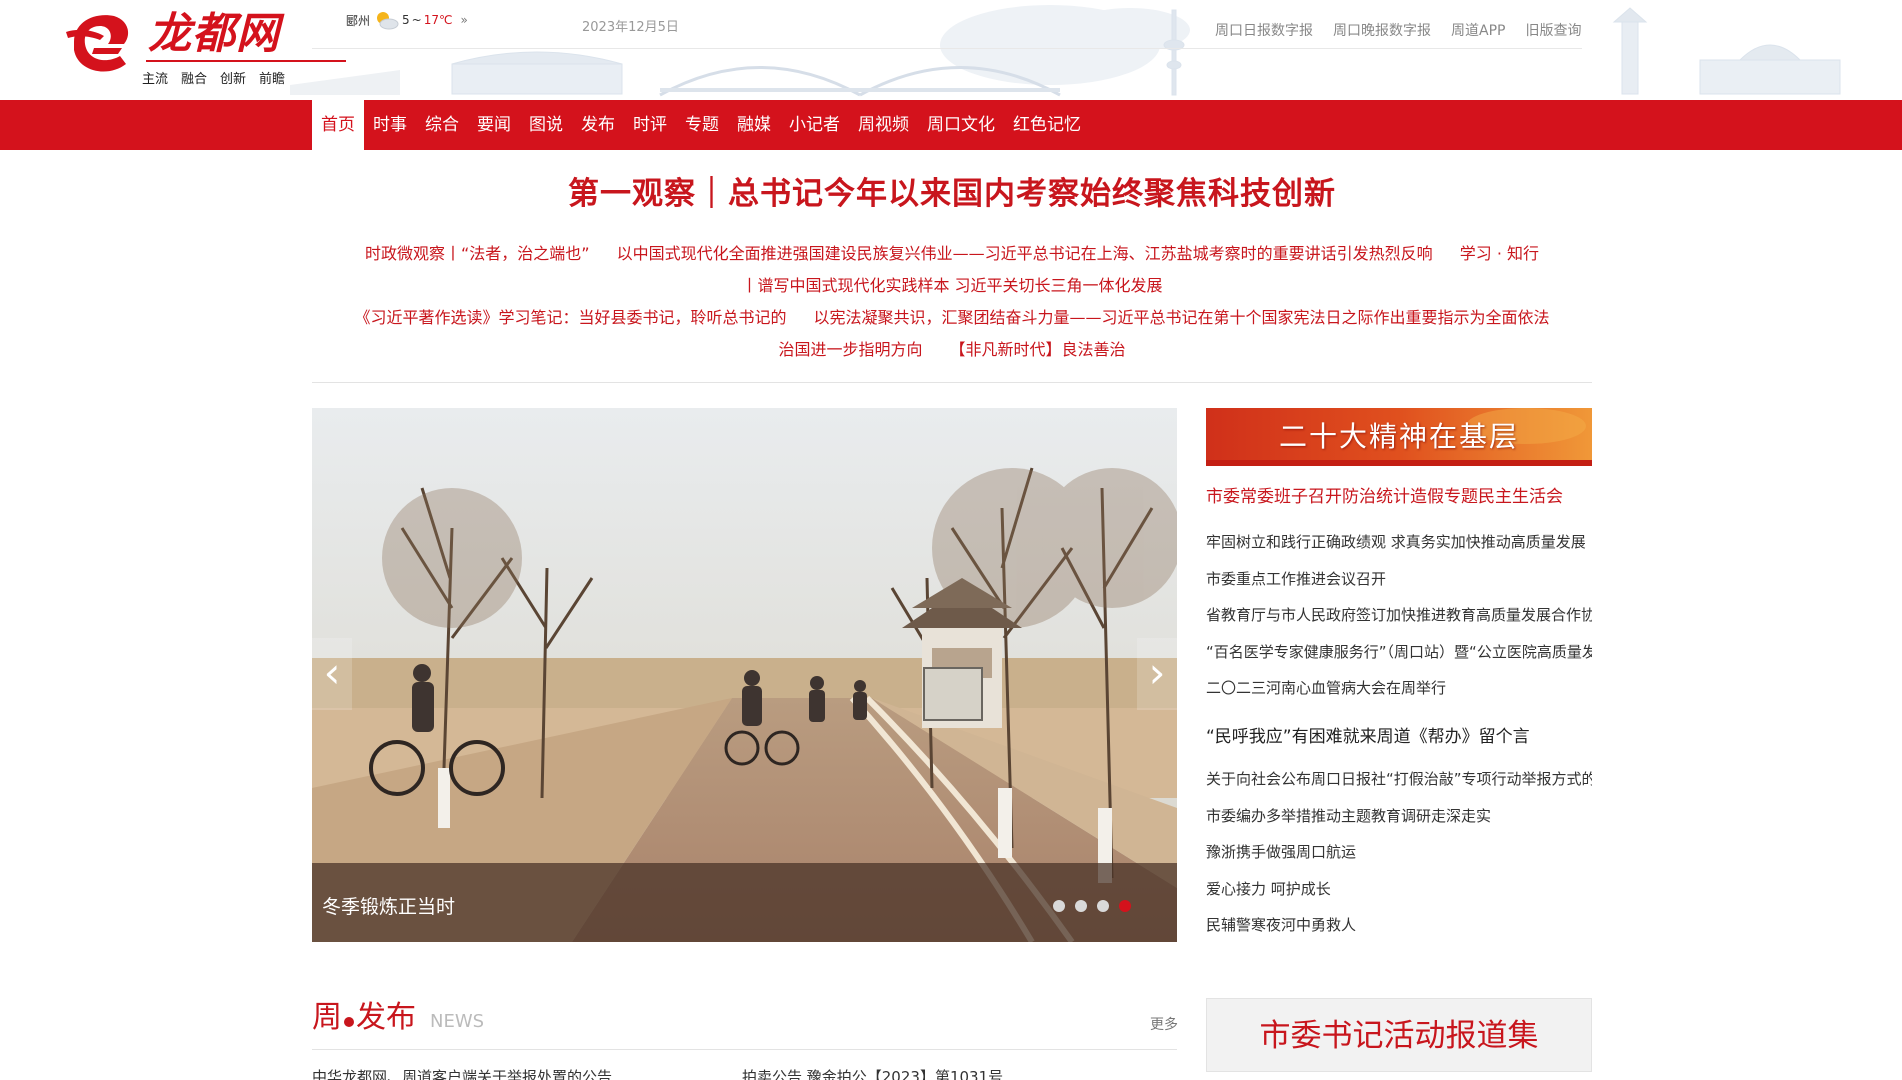 Image resolution: width=1902 pixels, height=1080 pixels. What do you see at coordinates (1499, 253) in the screenshot?
I see `sub-headline-link: 学习 · 知行` at bounding box center [1499, 253].